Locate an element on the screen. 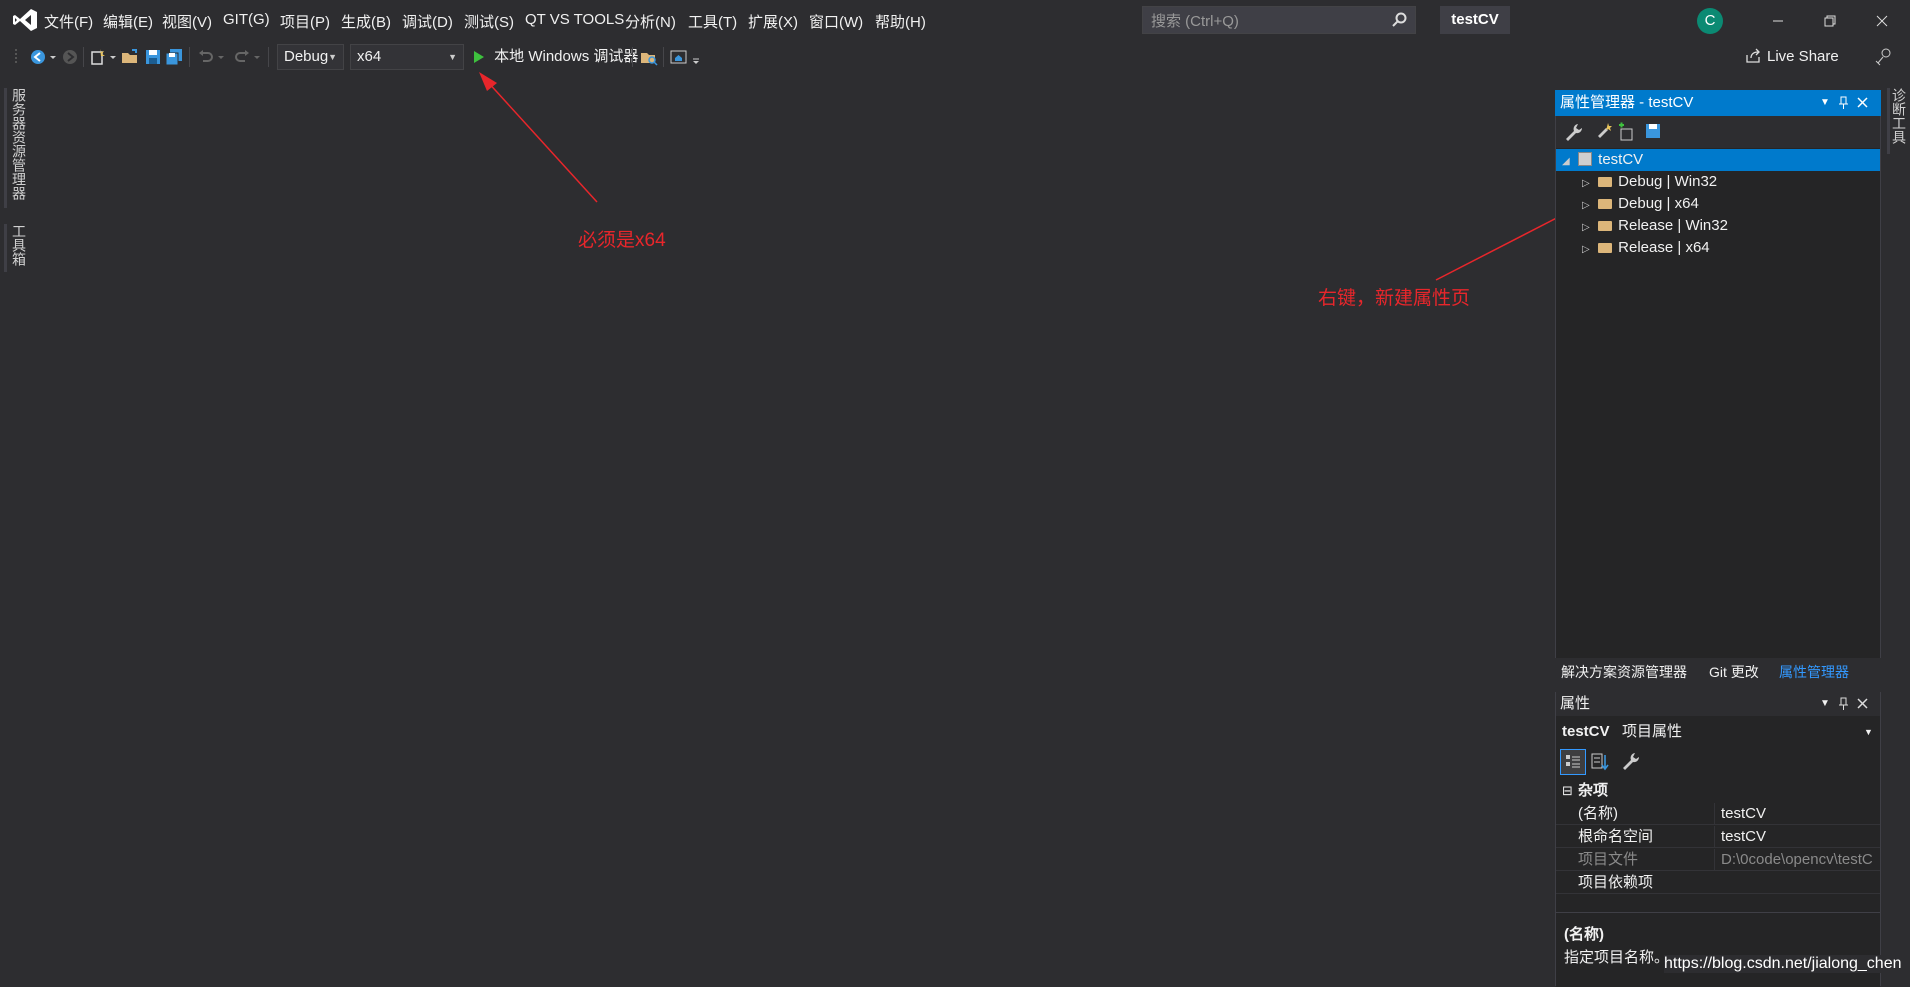 This screenshot has width=1910, height=987. tree-item-root: ◢ testCV is located at coordinates (1718, 160).